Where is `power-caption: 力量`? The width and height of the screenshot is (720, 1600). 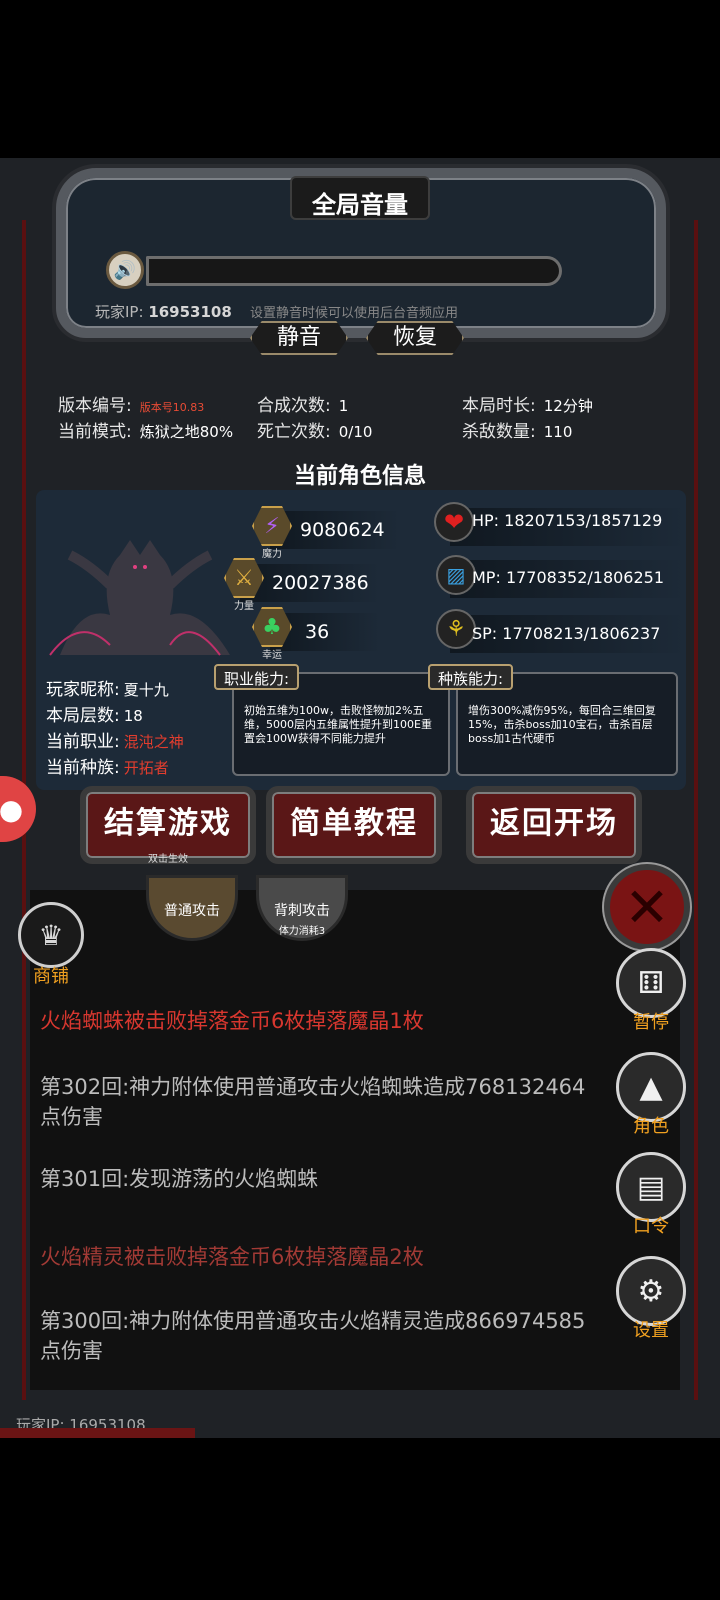
power-caption: 力量 is located at coordinates (244, 606).